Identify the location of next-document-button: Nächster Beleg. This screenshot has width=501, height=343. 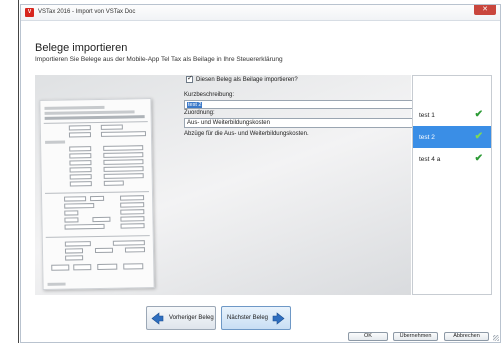
(256, 318).